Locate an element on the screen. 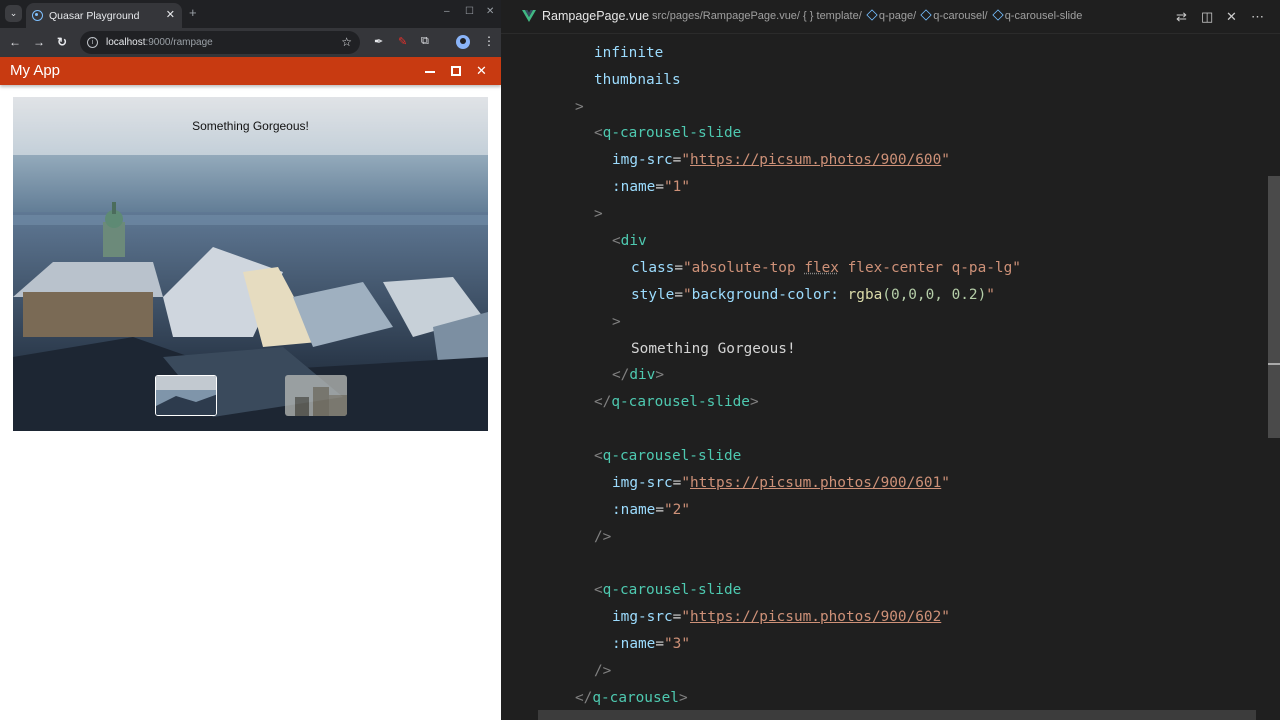 This screenshot has height=720, width=1280. forward-arrow-icon: → is located at coordinates (39, 42).